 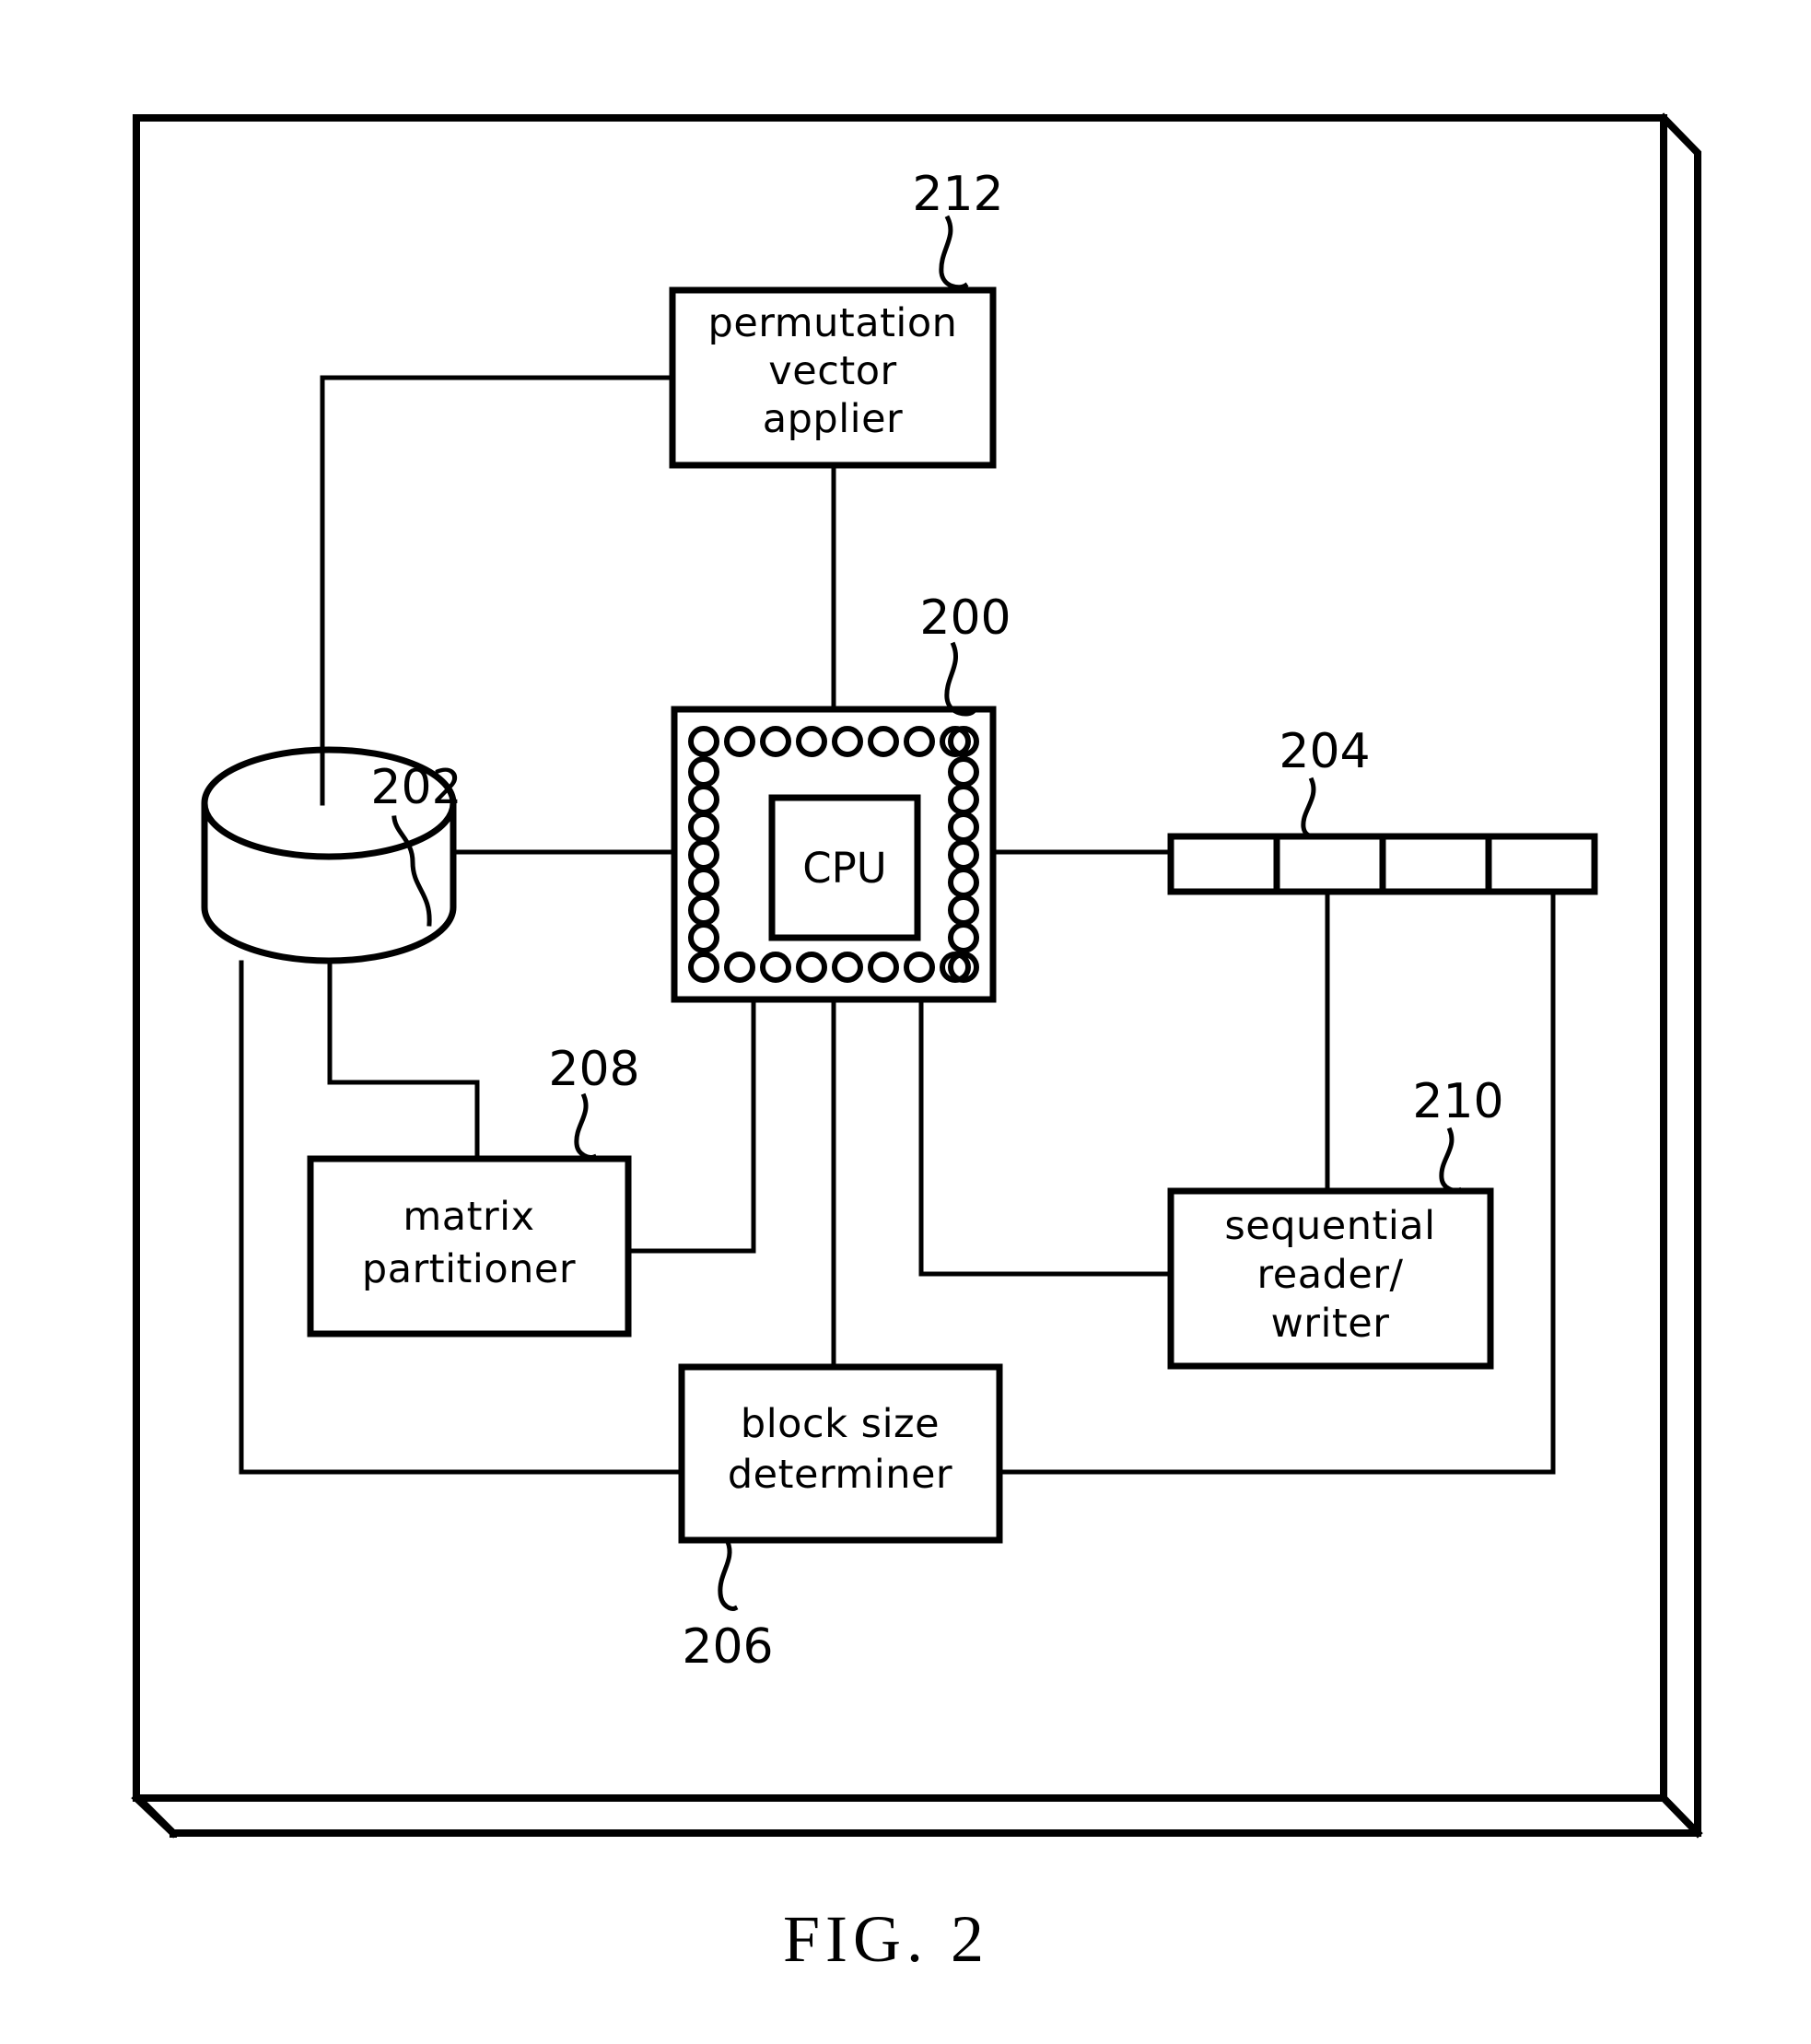 What do you see at coordinates (416, 787) in the screenshot?
I see `ref-number-202: 202` at bounding box center [416, 787].